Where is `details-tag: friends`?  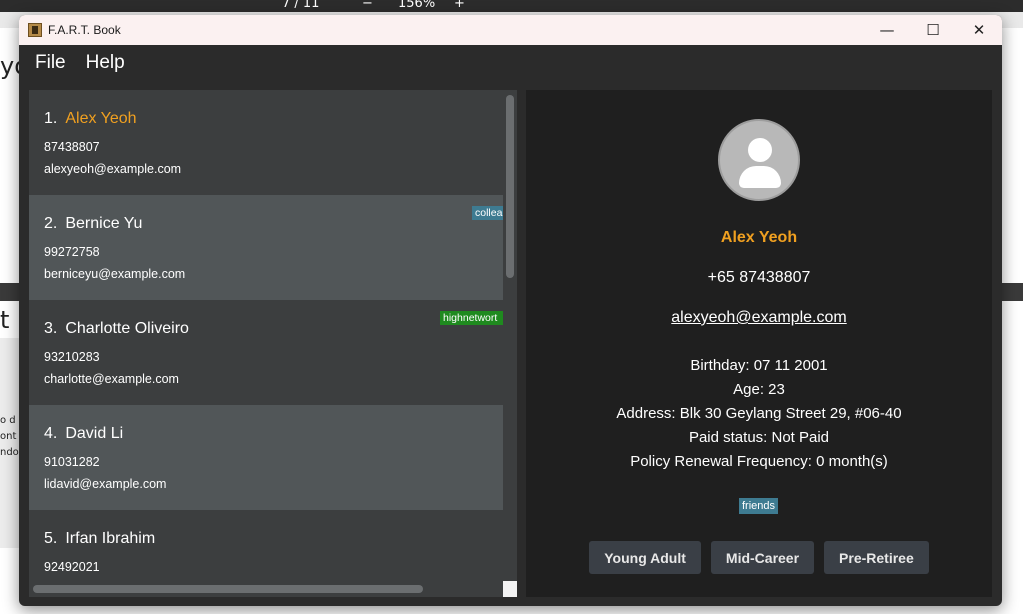 details-tag: friends is located at coordinates (759, 506).